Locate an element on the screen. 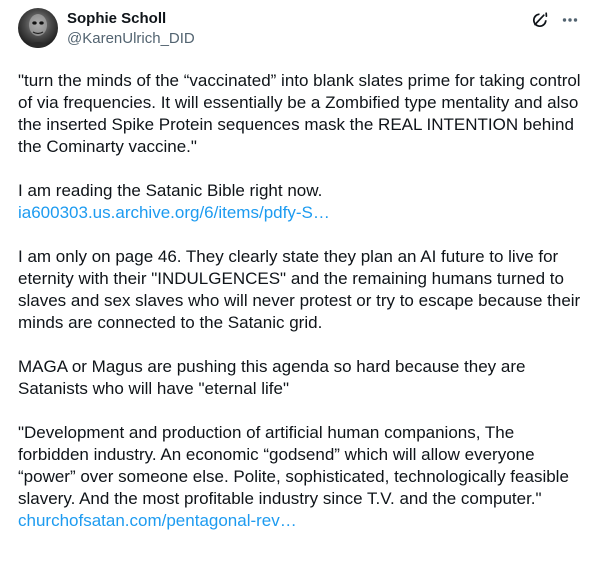 Image resolution: width=598 pixels, height=573 pixels. more-options-icon is located at coordinates (570, 20).